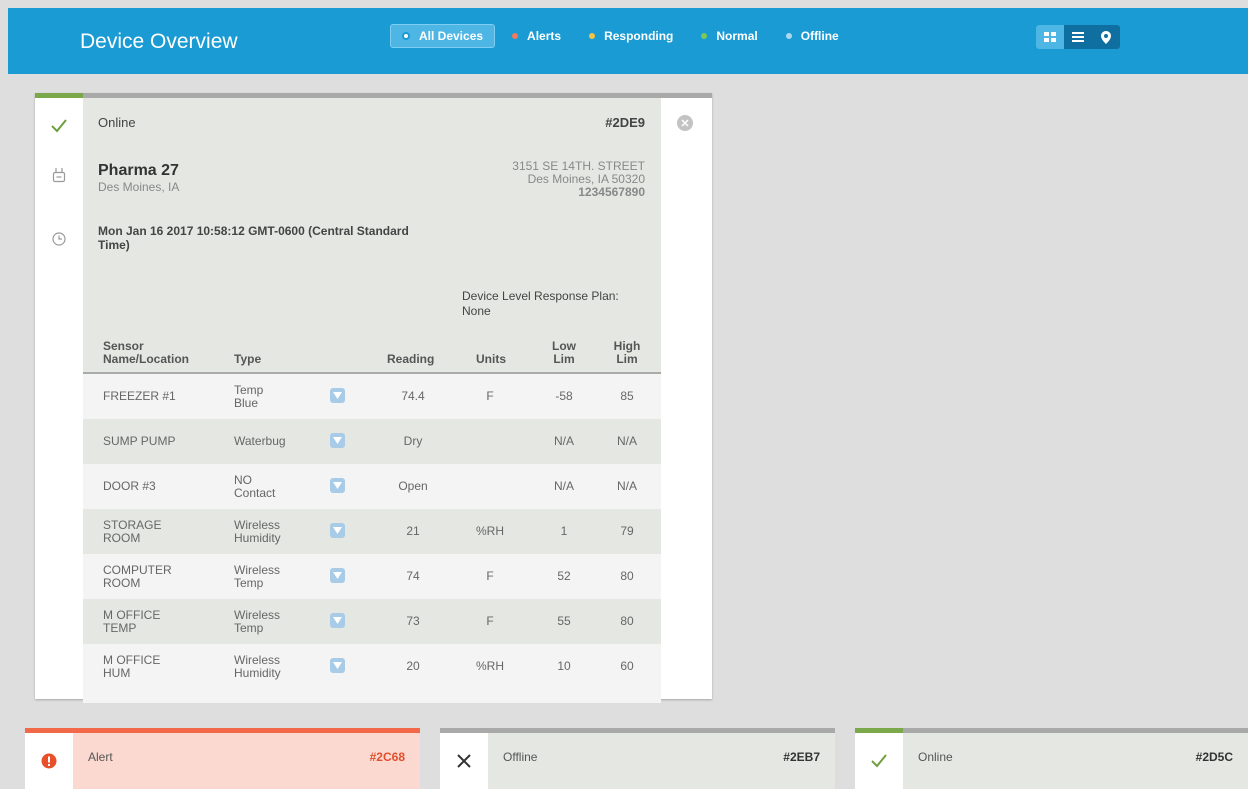 The height and width of the screenshot is (789, 1248). I want to click on map-pin-icon, so click(1106, 37).